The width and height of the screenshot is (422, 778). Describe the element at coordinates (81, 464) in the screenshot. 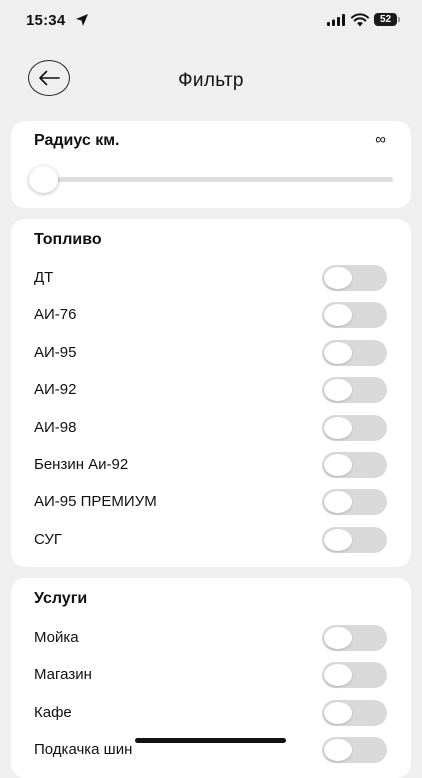

I see `fuel-option-label: Бензин Аи-92` at that location.